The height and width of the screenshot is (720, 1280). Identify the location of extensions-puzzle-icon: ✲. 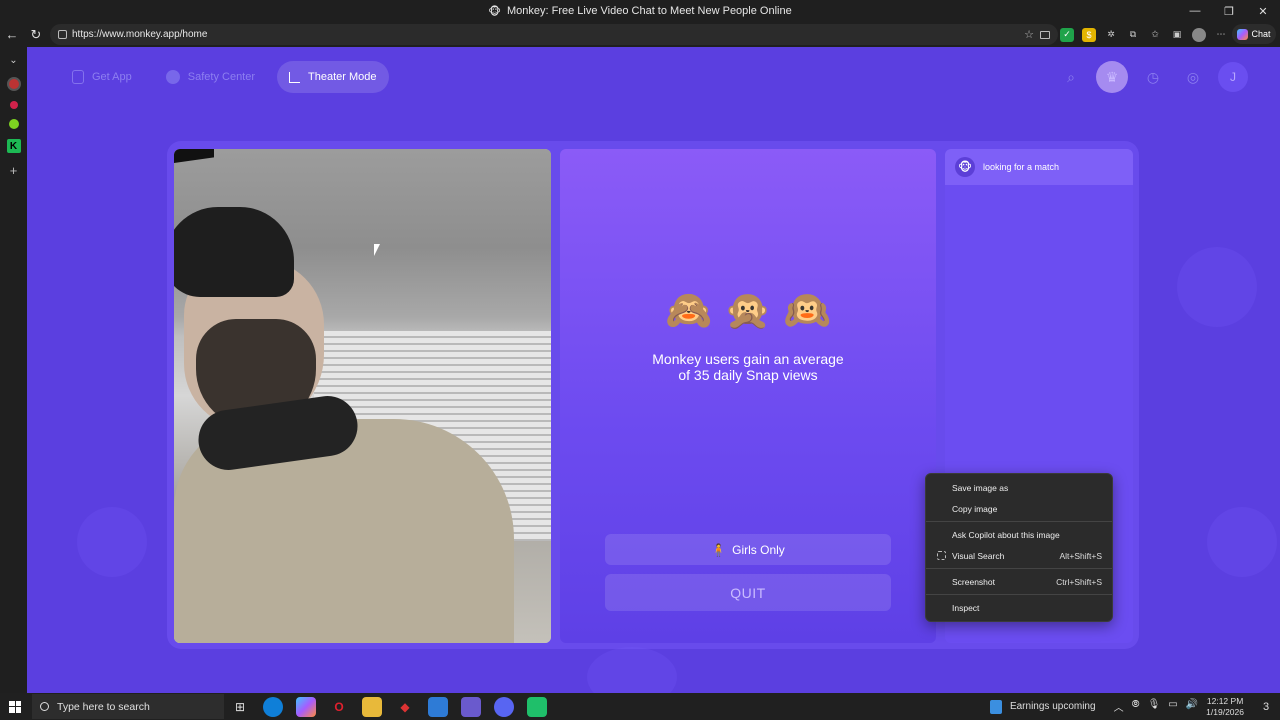
(1111, 35).